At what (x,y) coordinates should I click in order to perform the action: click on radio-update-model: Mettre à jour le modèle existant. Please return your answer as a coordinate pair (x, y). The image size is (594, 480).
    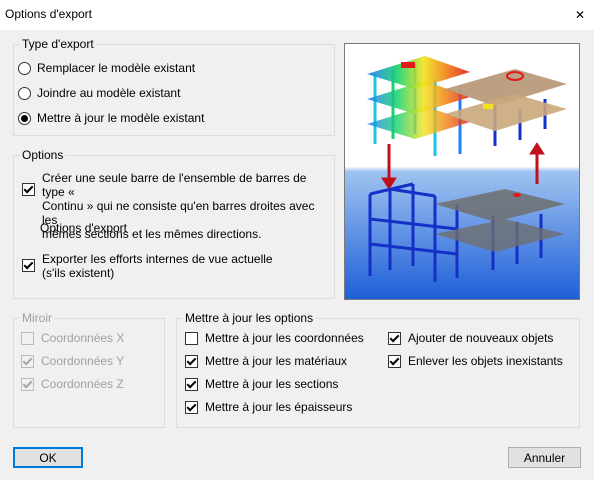
    Looking at the image, I should click on (111, 118).